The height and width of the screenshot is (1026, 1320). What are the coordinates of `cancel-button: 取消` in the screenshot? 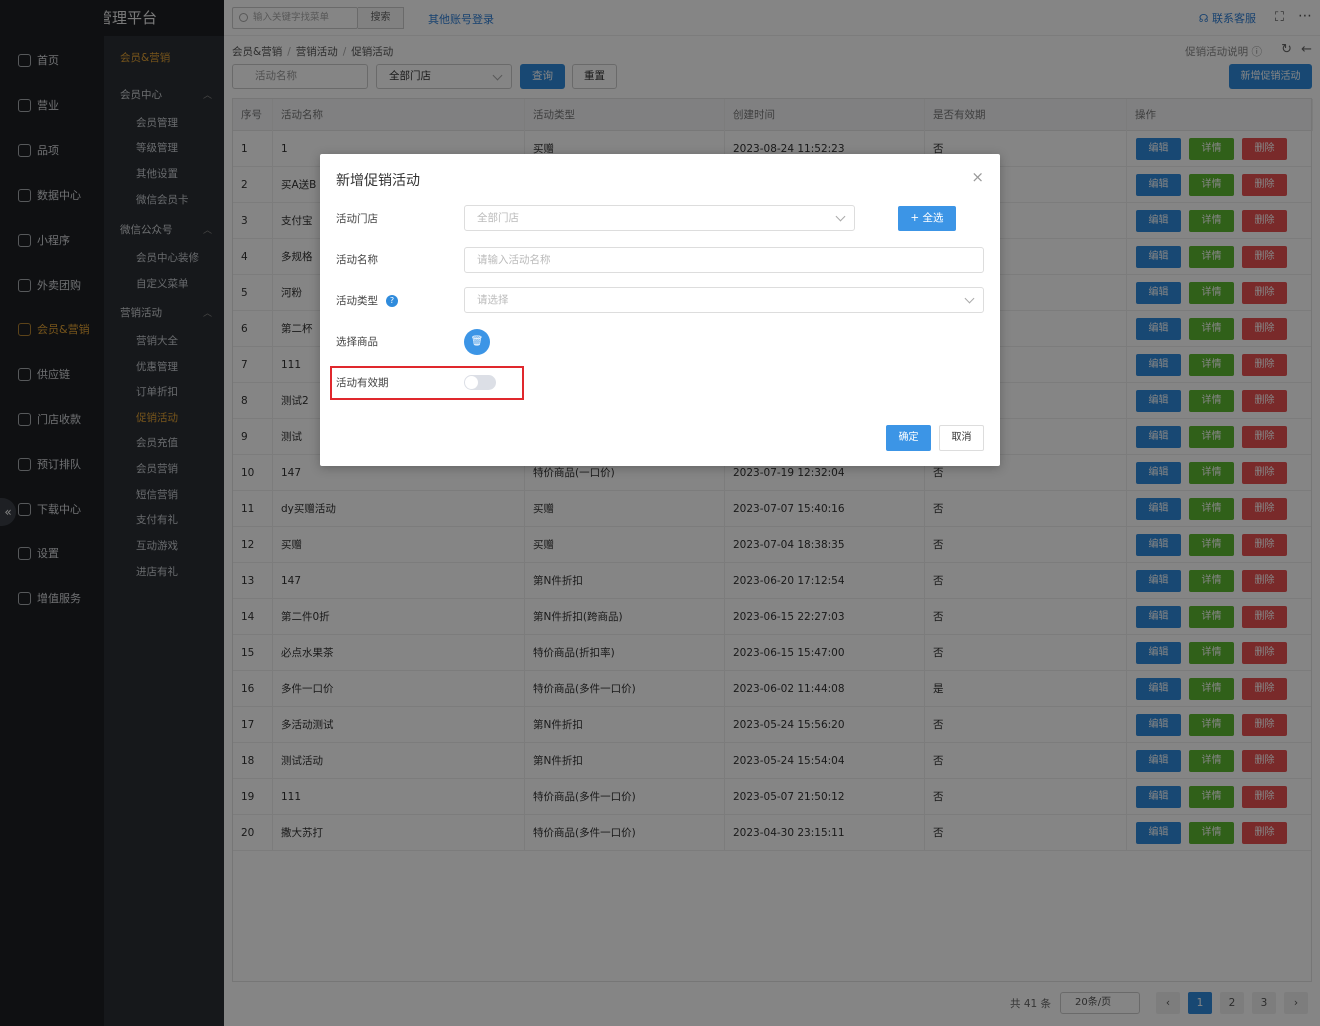 It's located at (961, 438).